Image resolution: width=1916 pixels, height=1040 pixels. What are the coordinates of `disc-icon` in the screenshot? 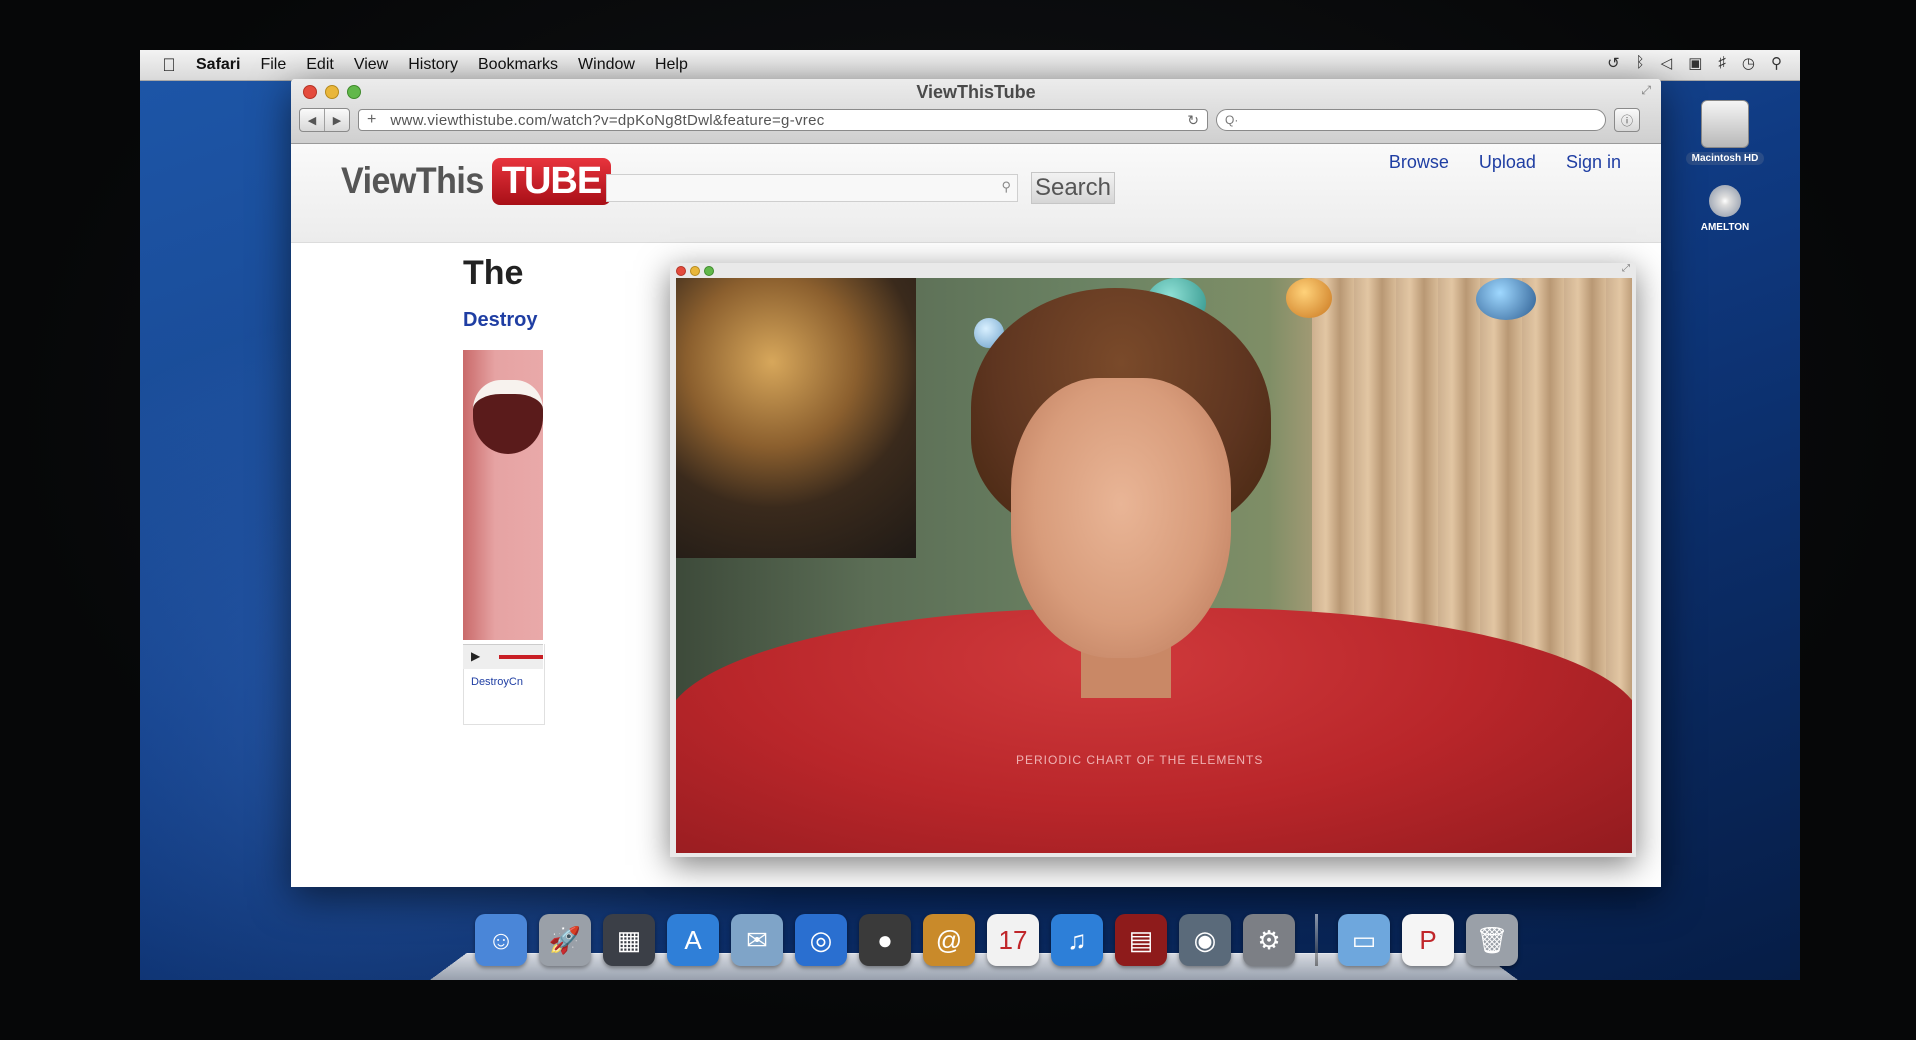 It's located at (1725, 201).